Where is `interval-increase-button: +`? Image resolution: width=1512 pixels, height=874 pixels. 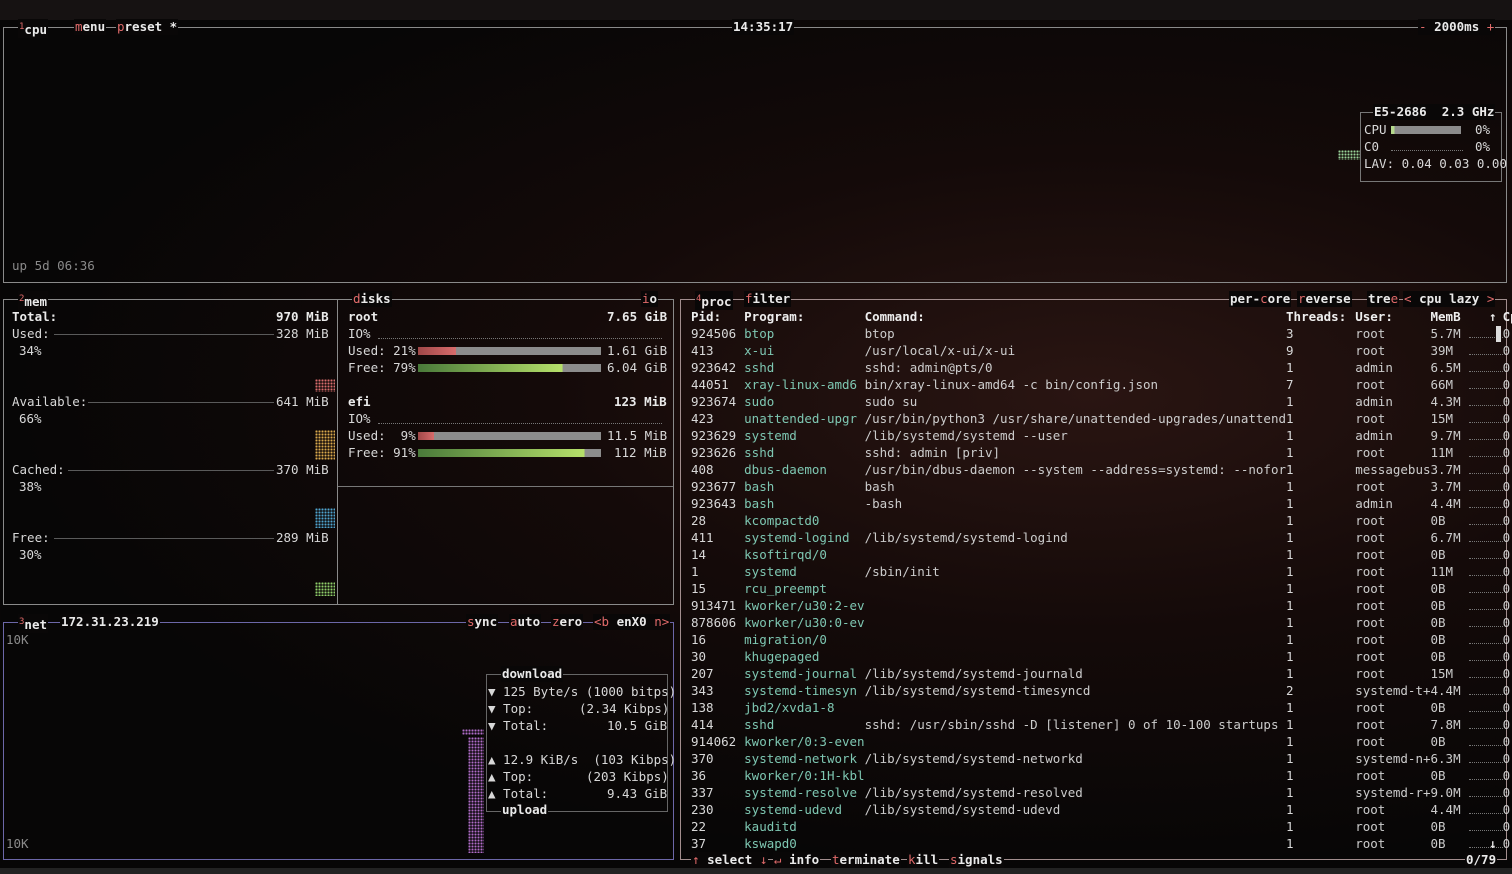 interval-increase-button: + is located at coordinates (1491, 26).